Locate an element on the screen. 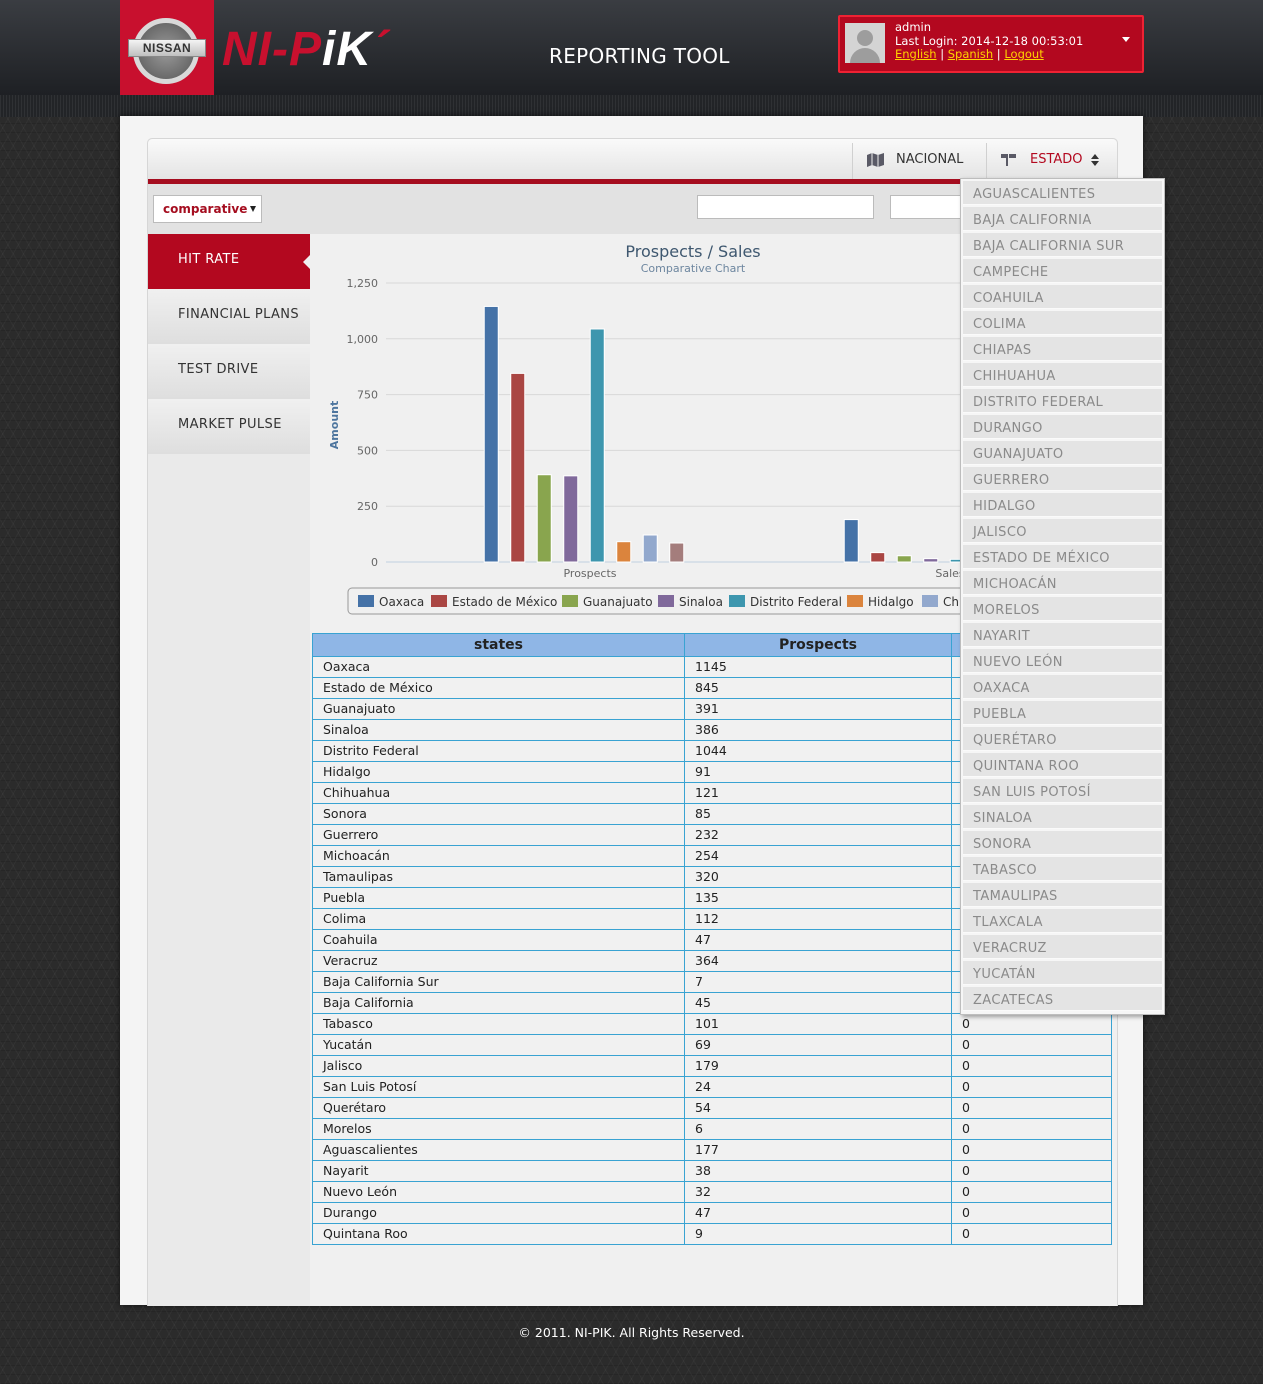 The height and width of the screenshot is (1384, 1263). chart-title: Prospects / Sales is located at coordinates (692, 251).